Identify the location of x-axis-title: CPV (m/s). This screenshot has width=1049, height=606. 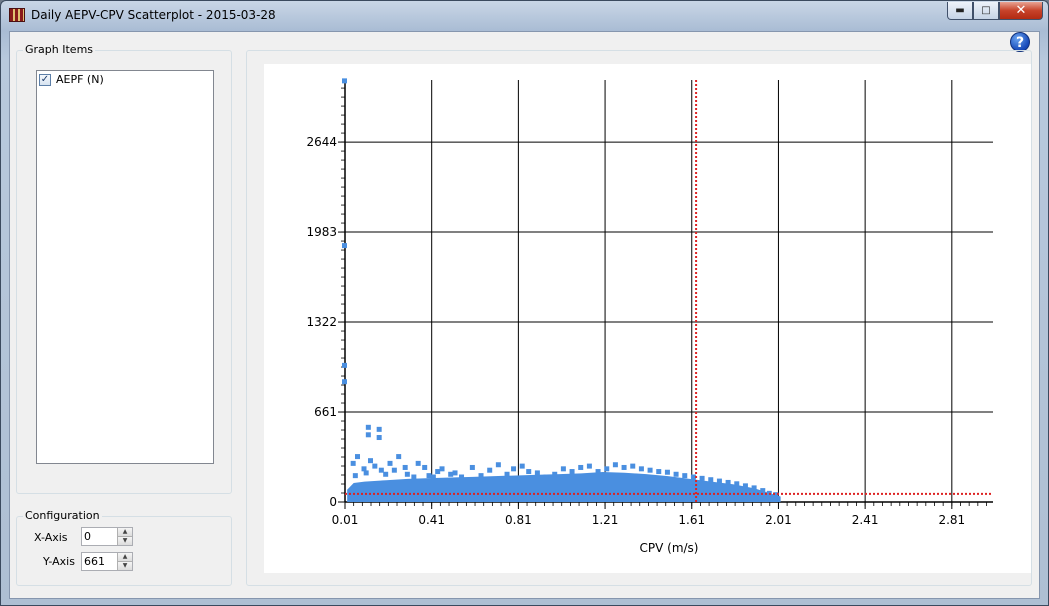
(669, 548).